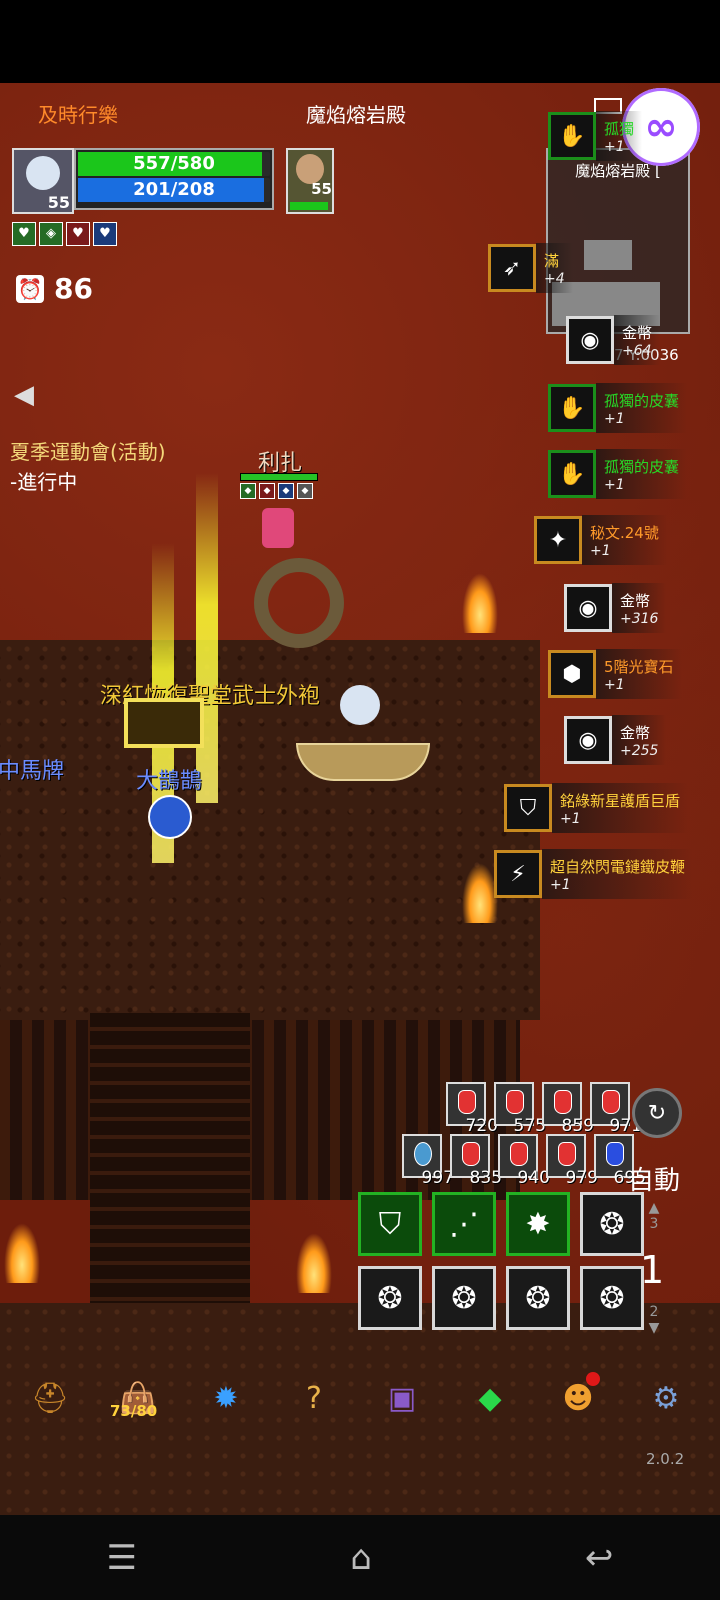 The image size is (720, 1600). Describe the element at coordinates (170, 817) in the screenshot. I see `npc-bird` at that location.